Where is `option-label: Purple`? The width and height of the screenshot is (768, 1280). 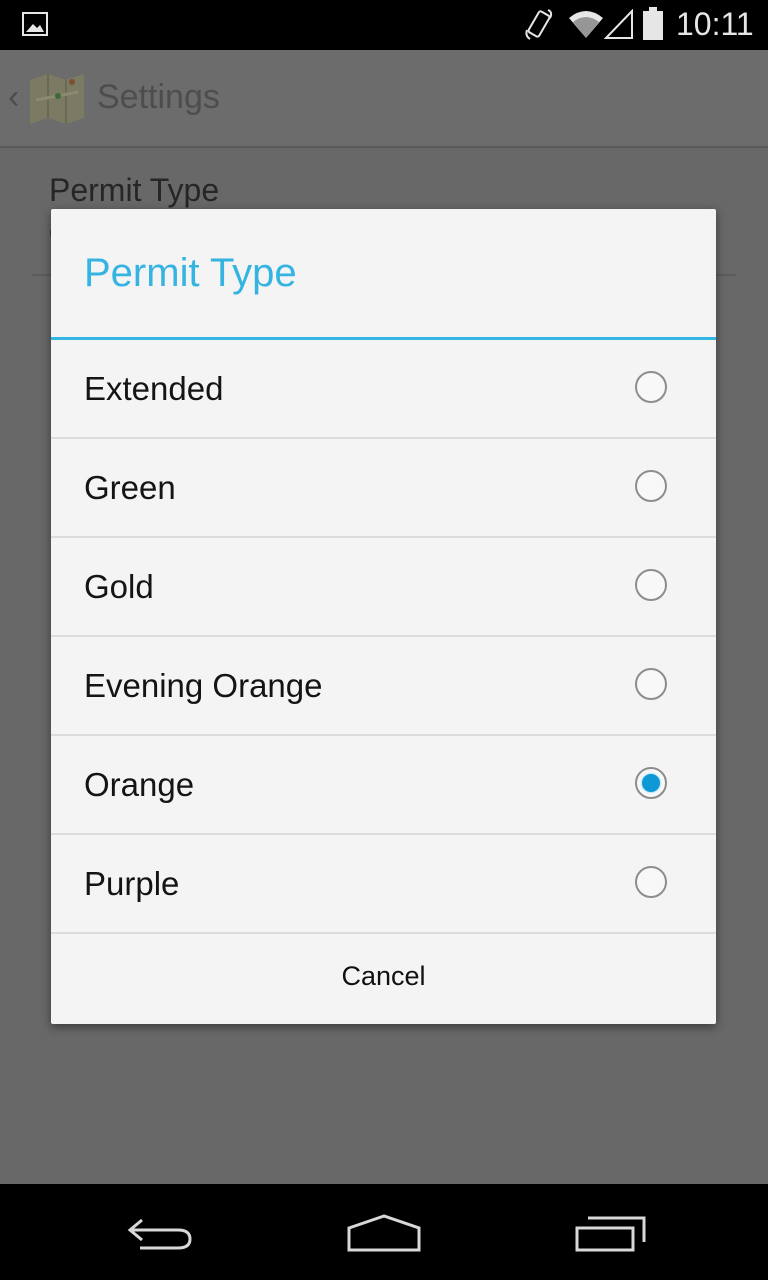 option-label: Purple is located at coordinates (132, 883).